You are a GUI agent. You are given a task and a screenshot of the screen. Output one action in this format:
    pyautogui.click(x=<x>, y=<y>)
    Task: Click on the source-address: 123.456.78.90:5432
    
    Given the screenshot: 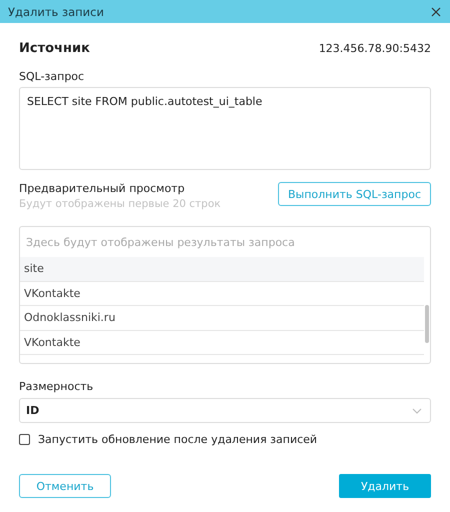 What is the action you would take?
    pyautogui.click(x=374, y=48)
    